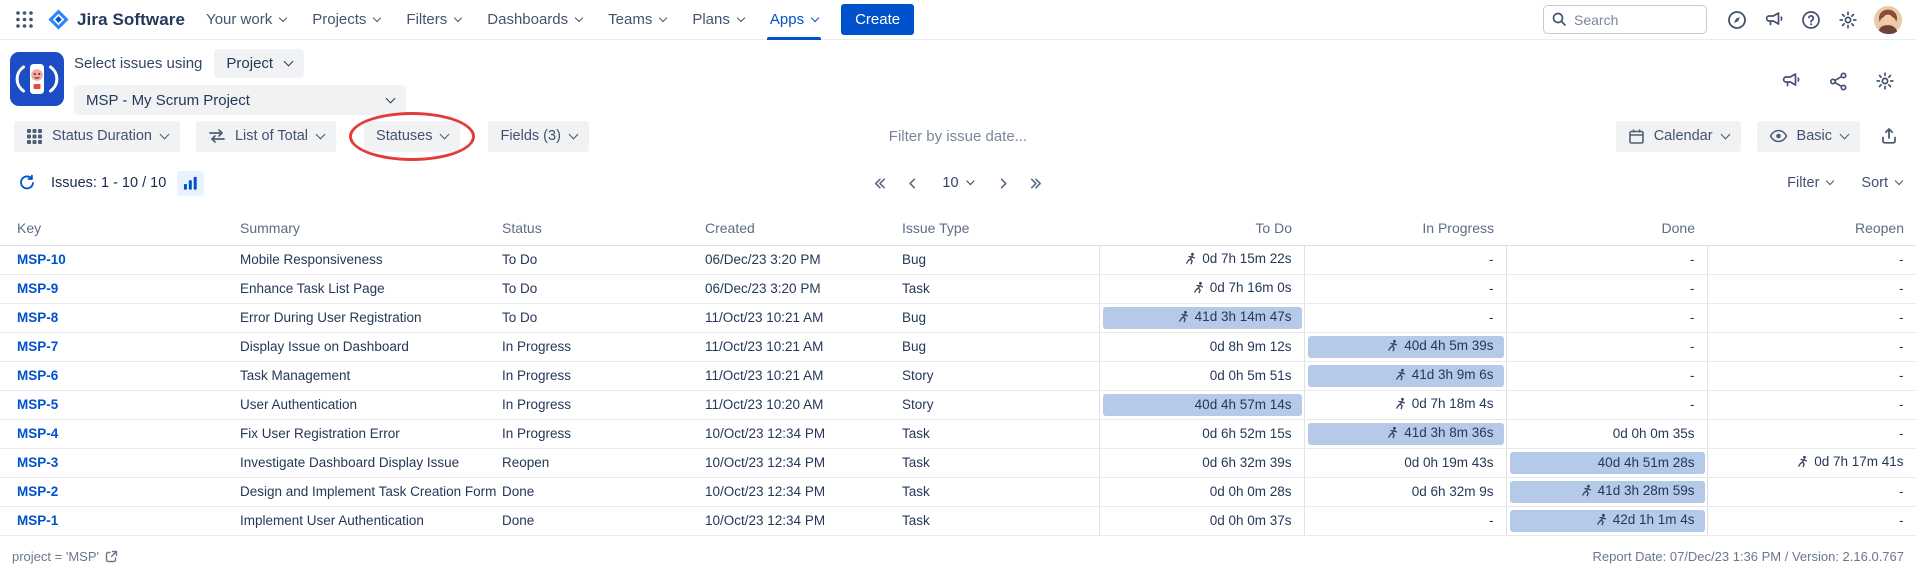  I want to click on nav-plans: Plans, so click(718, 20).